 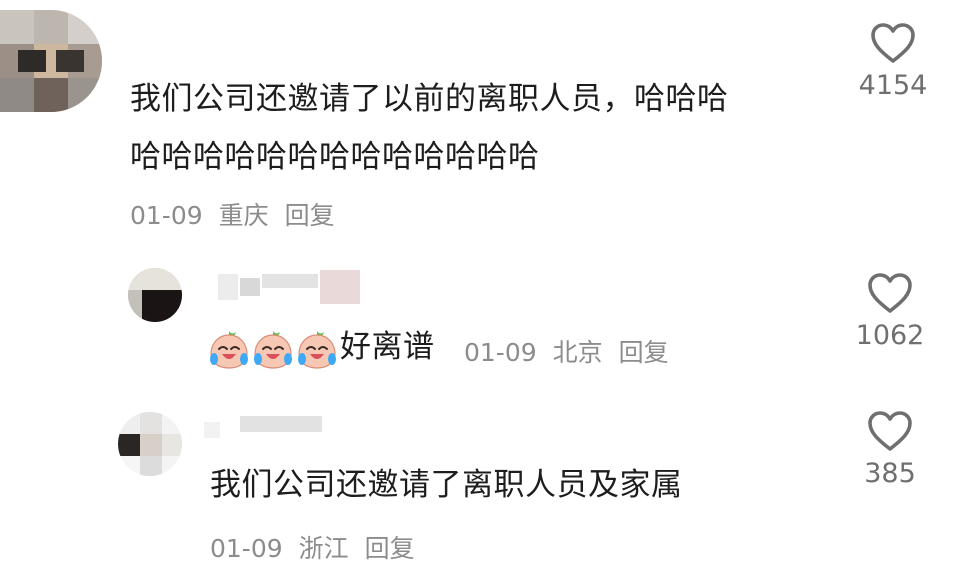 What do you see at coordinates (335, 157) in the screenshot?
I see `comment-text-line-2: 哈哈哈哈哈哈哈哈哈哈哈哈哈` at bounding box center [335, 157].